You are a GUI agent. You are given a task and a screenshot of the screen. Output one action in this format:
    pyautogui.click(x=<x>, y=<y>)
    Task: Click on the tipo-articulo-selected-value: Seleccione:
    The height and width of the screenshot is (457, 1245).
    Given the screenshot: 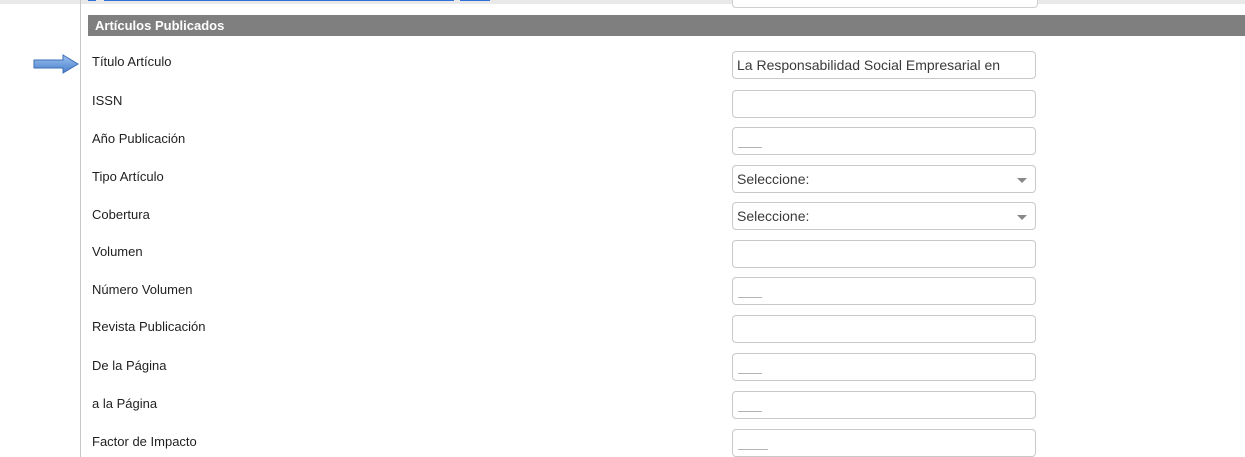 What is the action you would take?
    pyautogui.click(x=773, y=179)
    